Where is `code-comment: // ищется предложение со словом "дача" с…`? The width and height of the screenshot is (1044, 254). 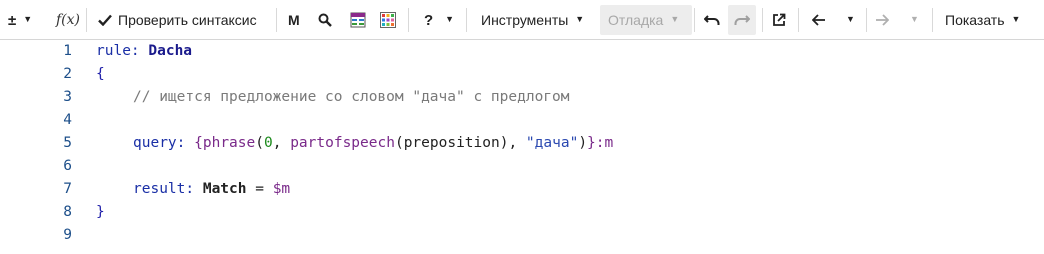
code-comment: // ищется предложение со словом "дача" с… is located at coordinates (351, 97).